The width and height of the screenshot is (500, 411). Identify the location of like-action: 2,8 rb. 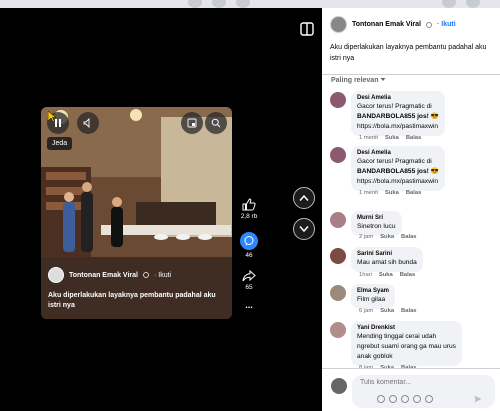
(249, 209).